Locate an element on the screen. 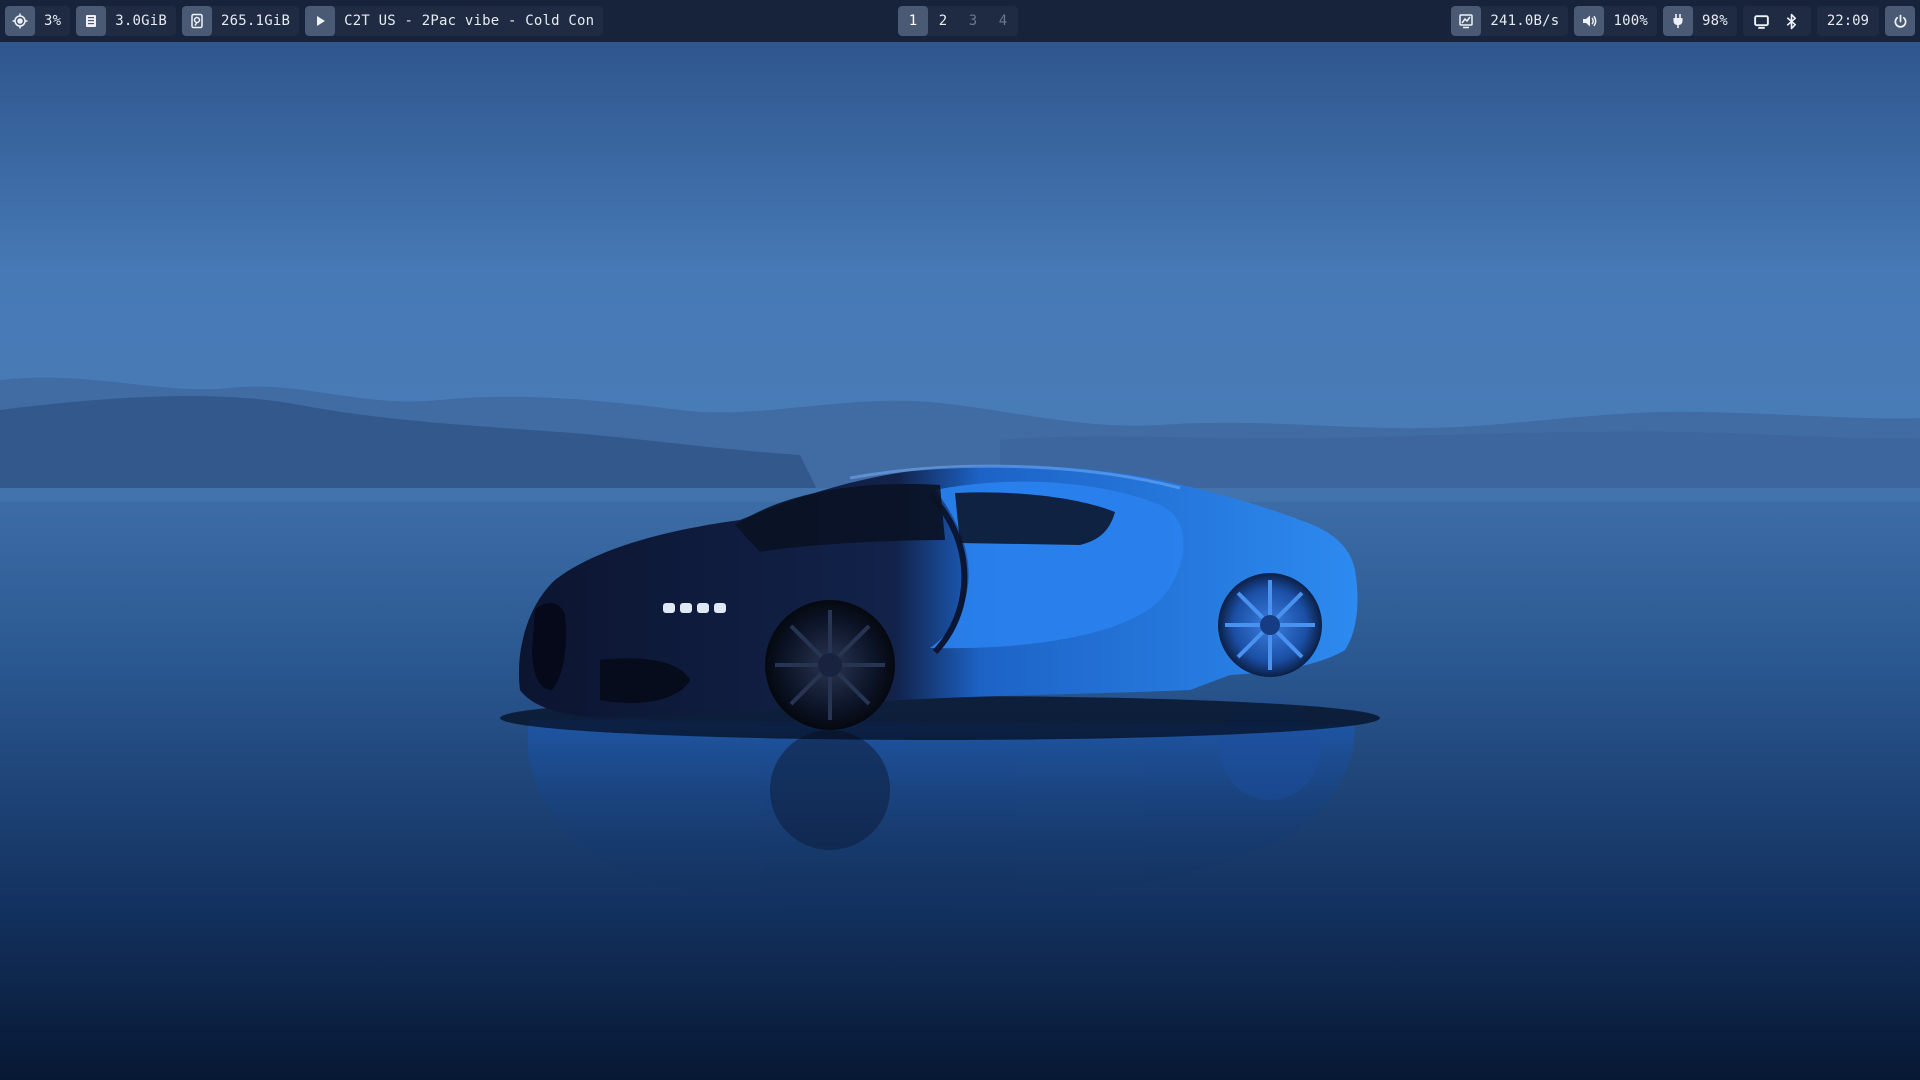  memory-module: 3.0GiB is located at coordinates (126, 21).